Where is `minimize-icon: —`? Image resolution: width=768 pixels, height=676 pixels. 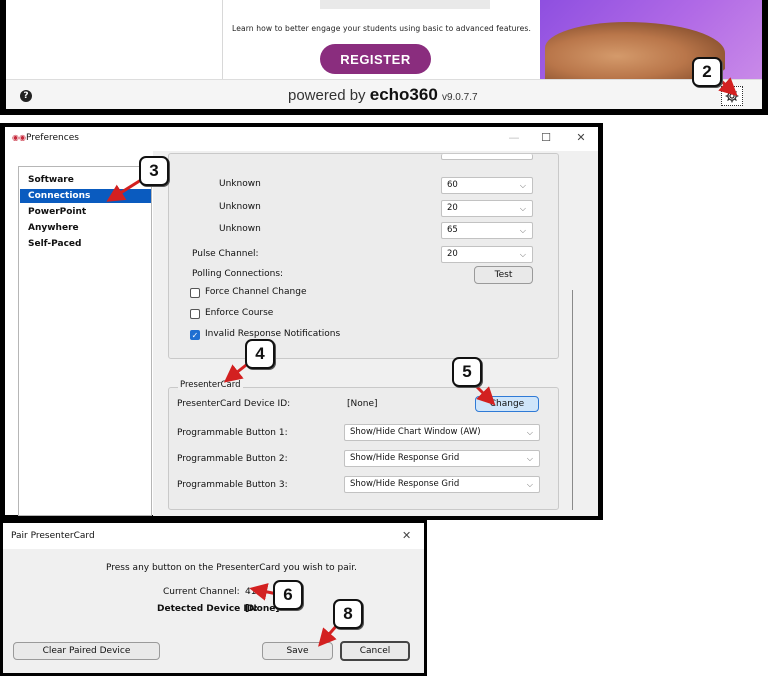 minimize-icon: — is located at coordinates (514, 137).